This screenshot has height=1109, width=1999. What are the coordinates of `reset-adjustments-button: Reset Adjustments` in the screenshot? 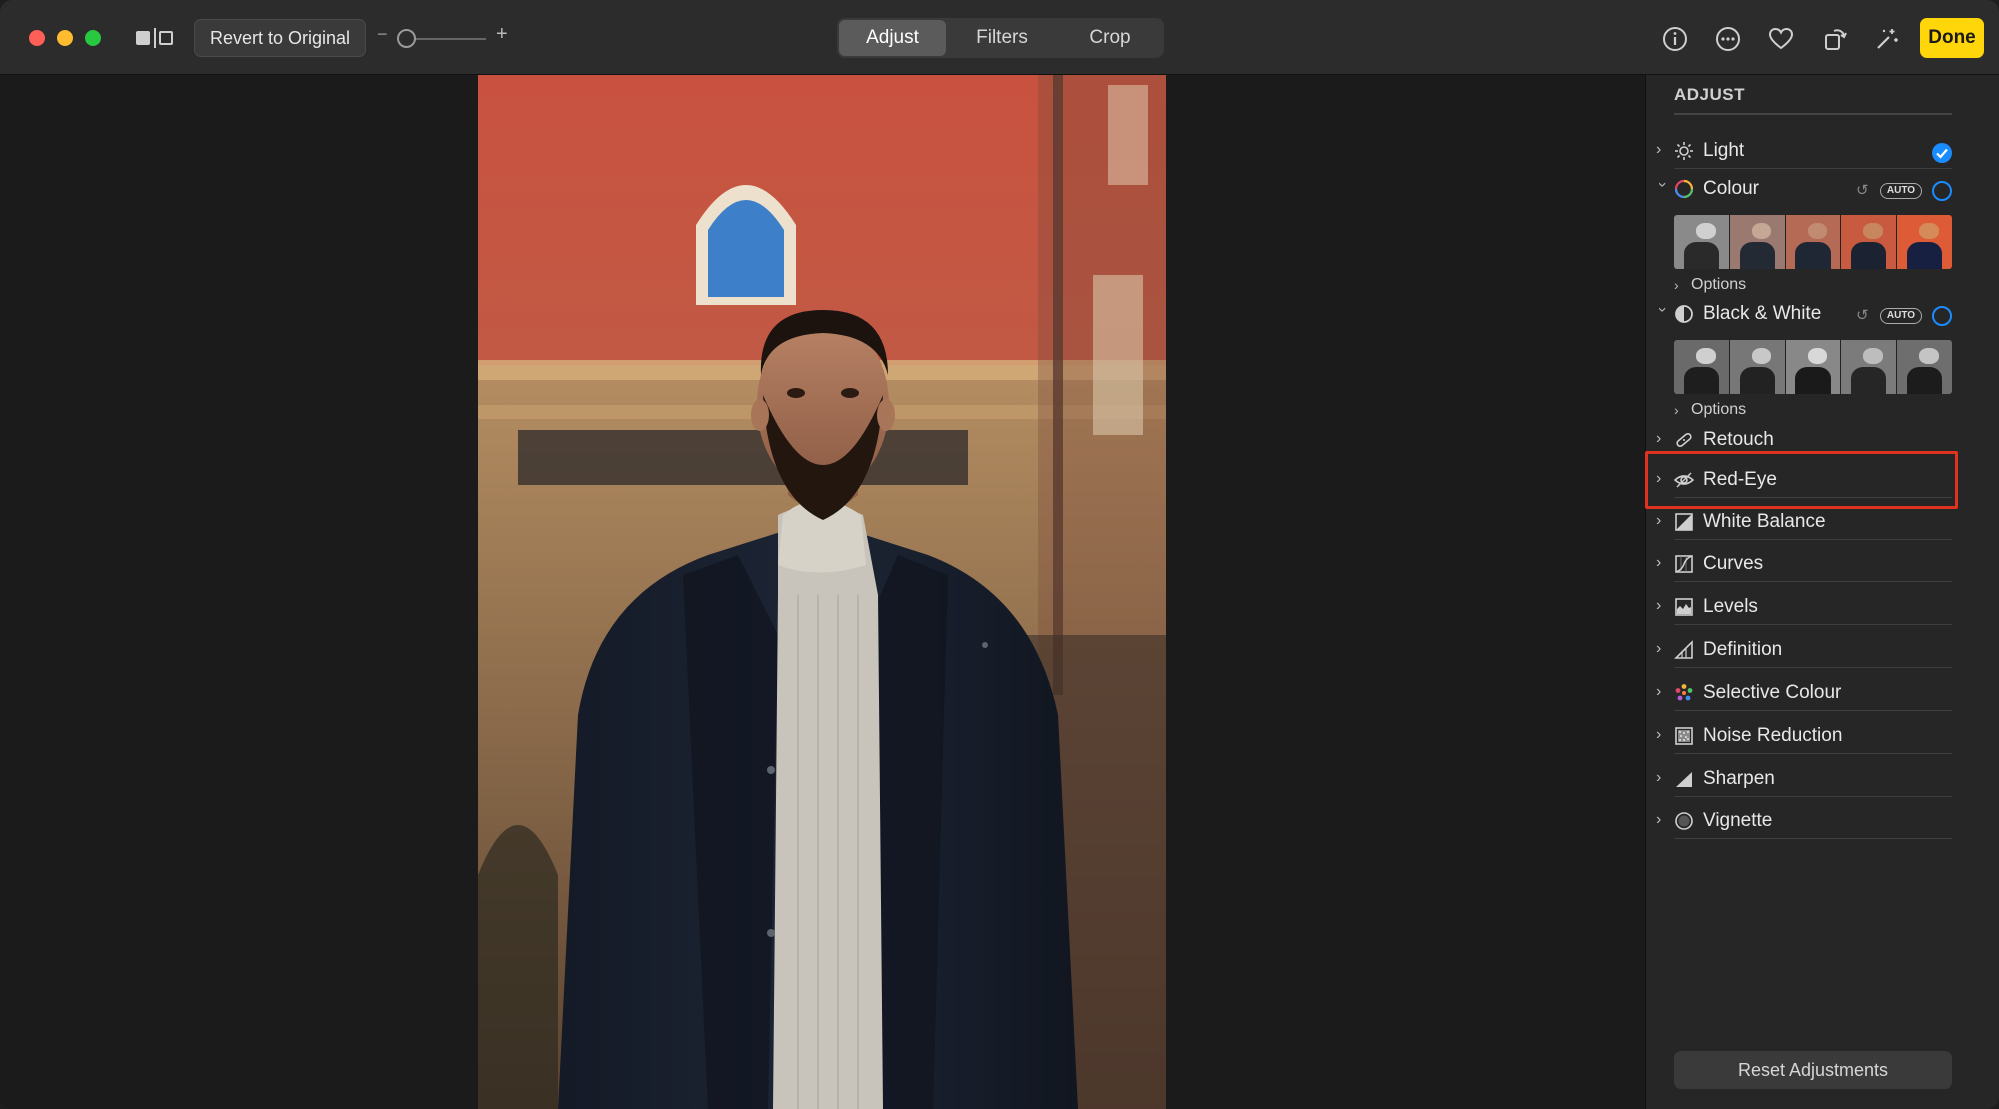 It's located at (1813, 1070).